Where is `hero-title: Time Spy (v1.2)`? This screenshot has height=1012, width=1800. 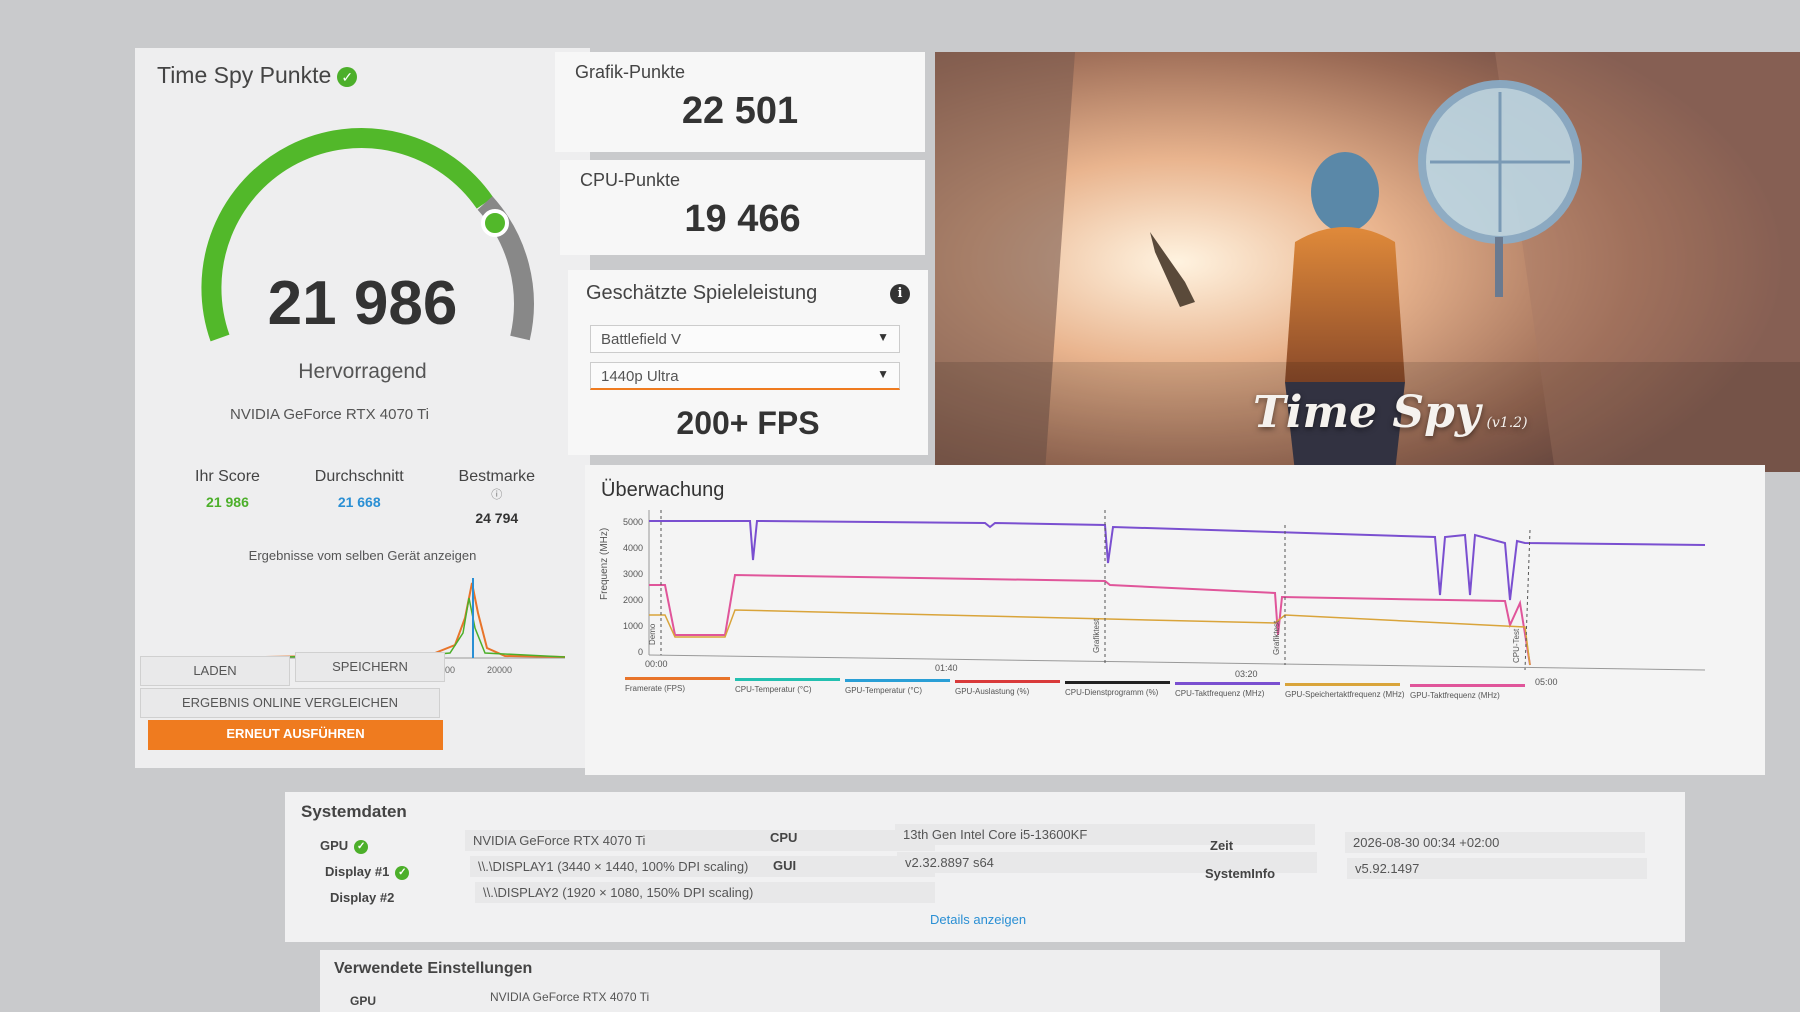
hero-title: Time Spy (v1.2) is located at coordinates (1390, 412).